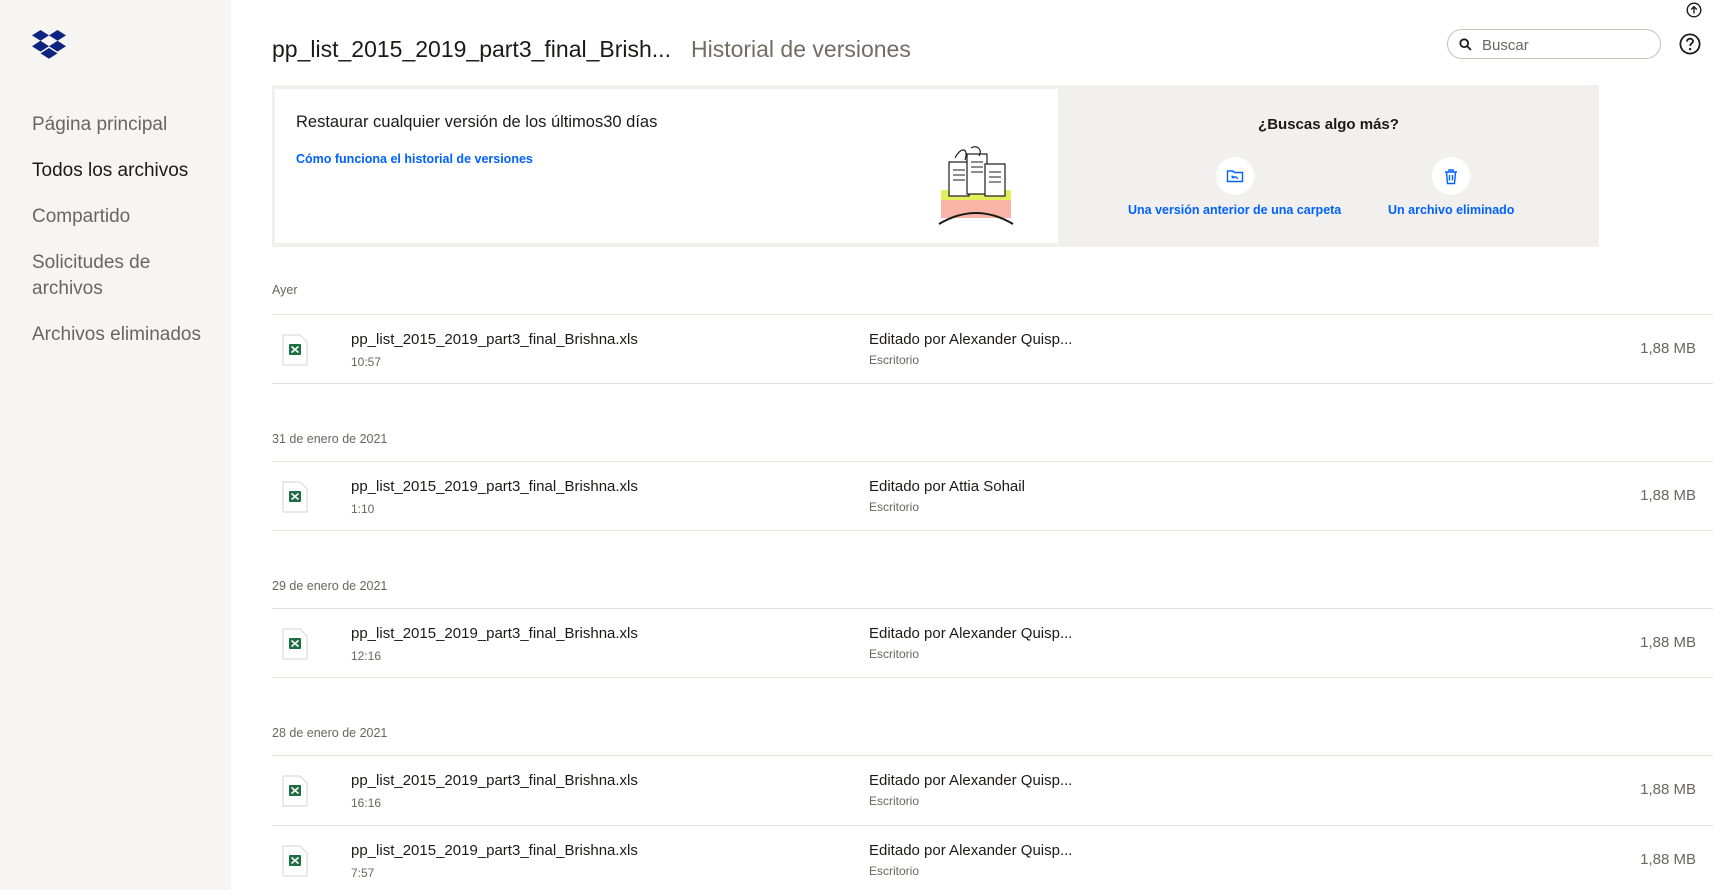 The width and height of the screenshot is (1713, 895). I want to click on sidebar-item-deleted-files: Archivos eliminados, so click(127, 335).